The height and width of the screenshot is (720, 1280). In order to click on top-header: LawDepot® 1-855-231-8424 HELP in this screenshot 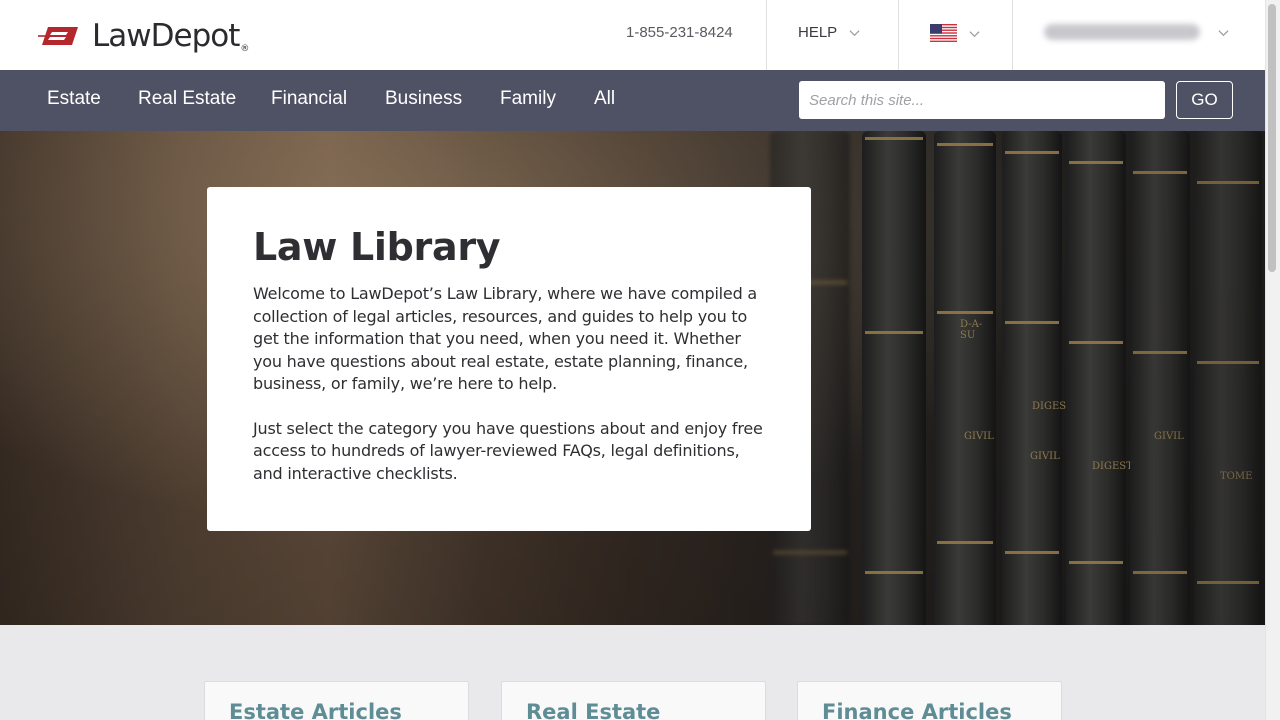, I will do `click(632, 35)`.